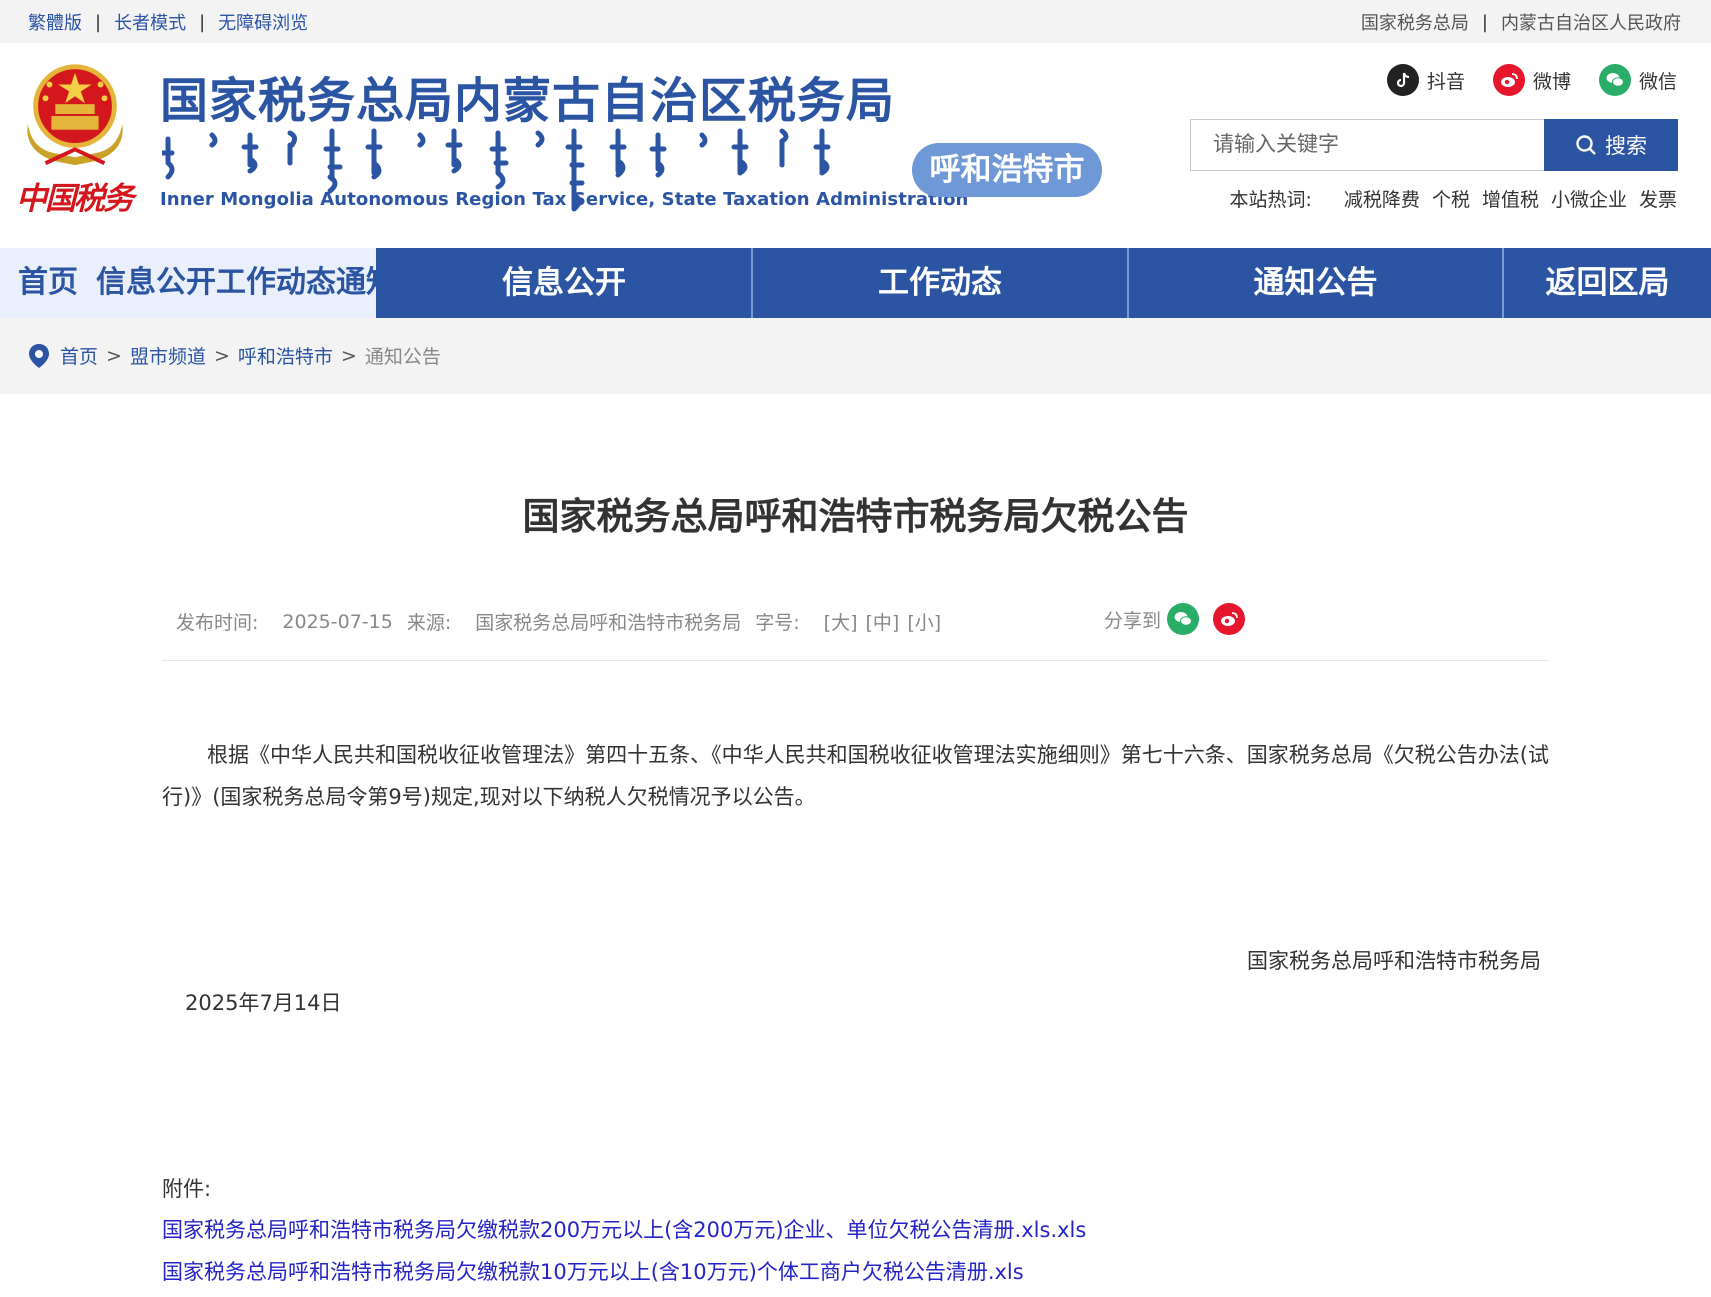 The height and width of the screenshot is (1297, 1711). I want to click on nav-info-public-short: 信息公开, so click(156, 282).